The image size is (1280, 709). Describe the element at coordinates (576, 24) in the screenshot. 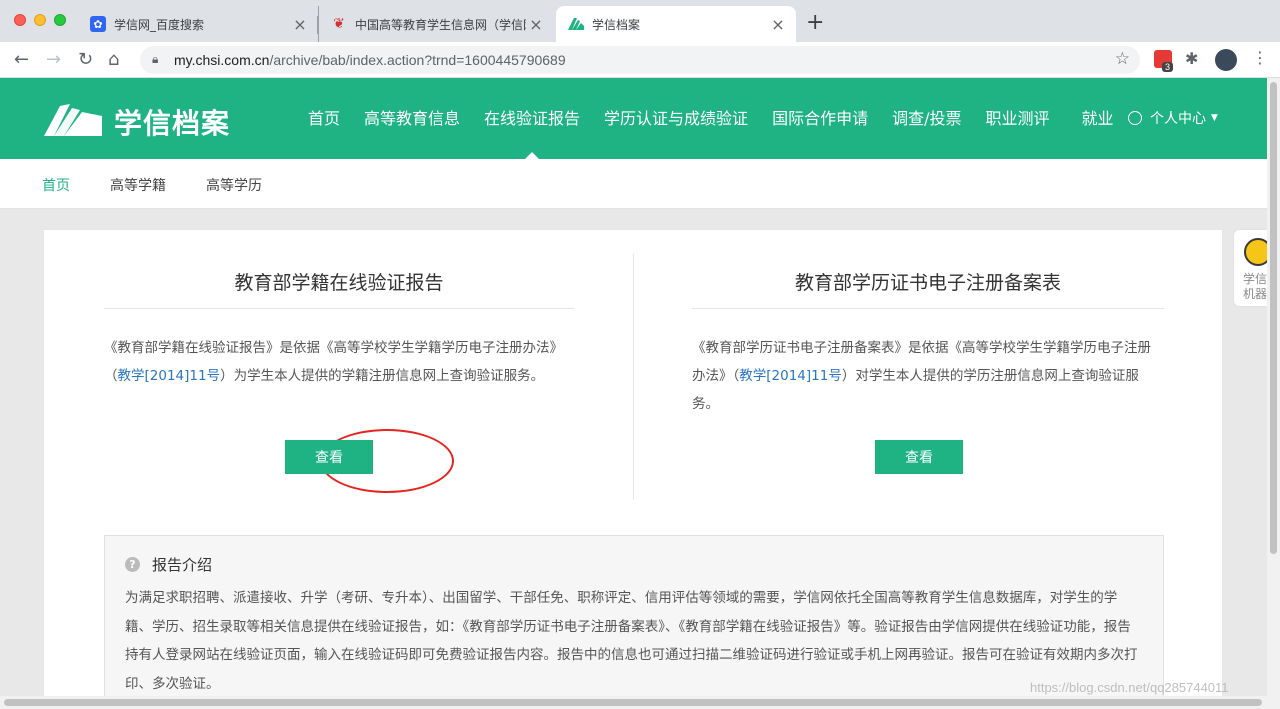

I see `xuexin-archive-icon` at that location.